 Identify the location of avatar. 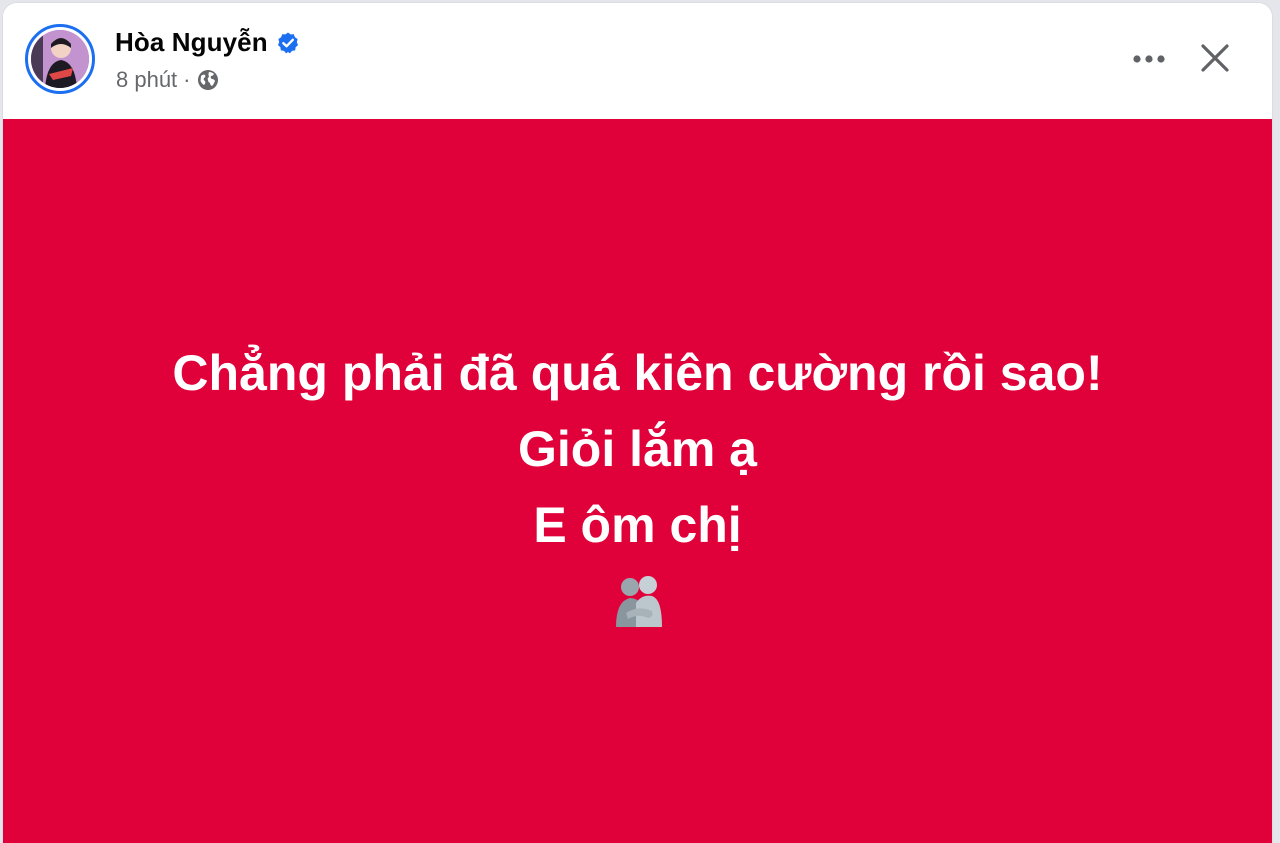
(60, 59).